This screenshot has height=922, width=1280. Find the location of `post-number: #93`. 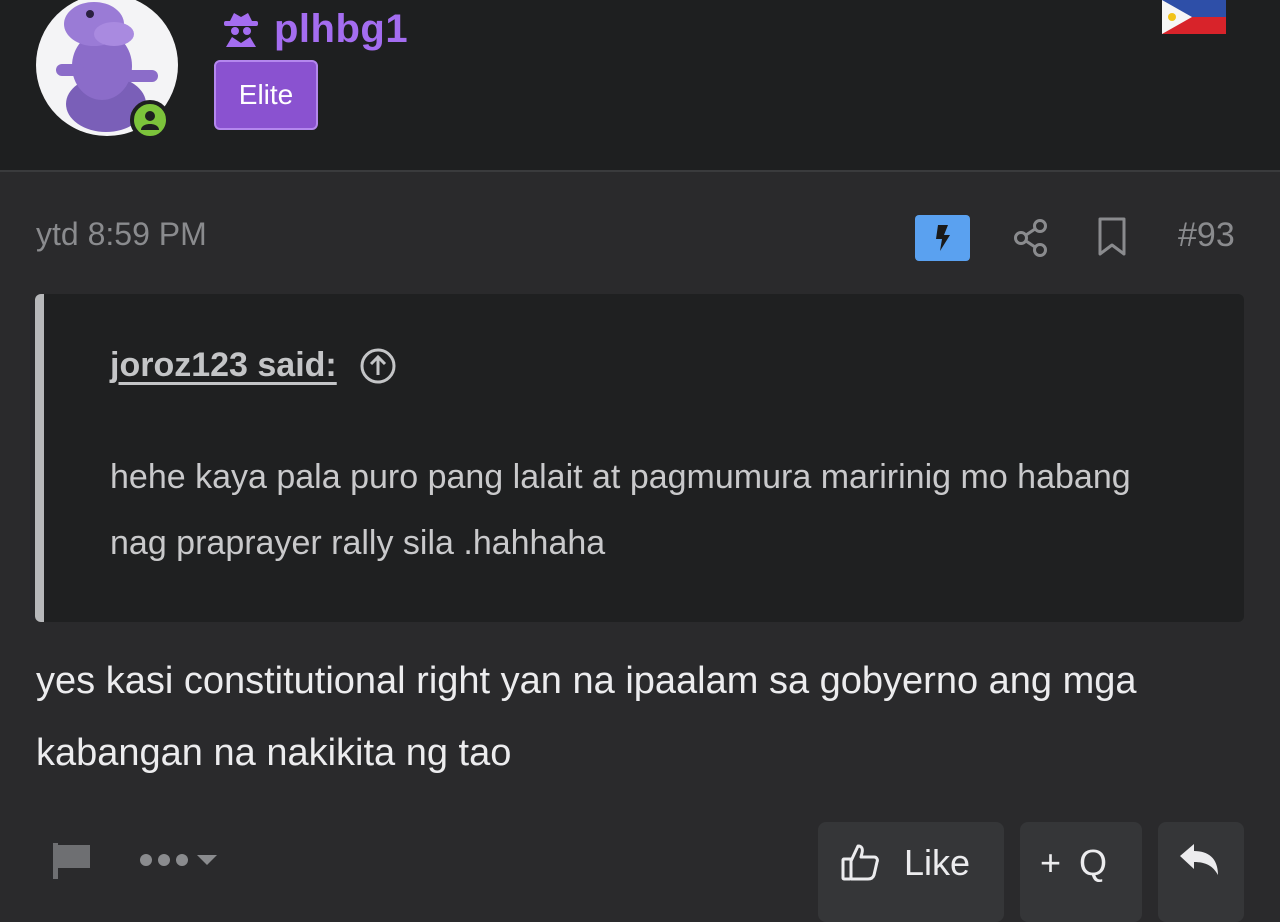

post-number: #93 is located at coordinates (1206, 235).